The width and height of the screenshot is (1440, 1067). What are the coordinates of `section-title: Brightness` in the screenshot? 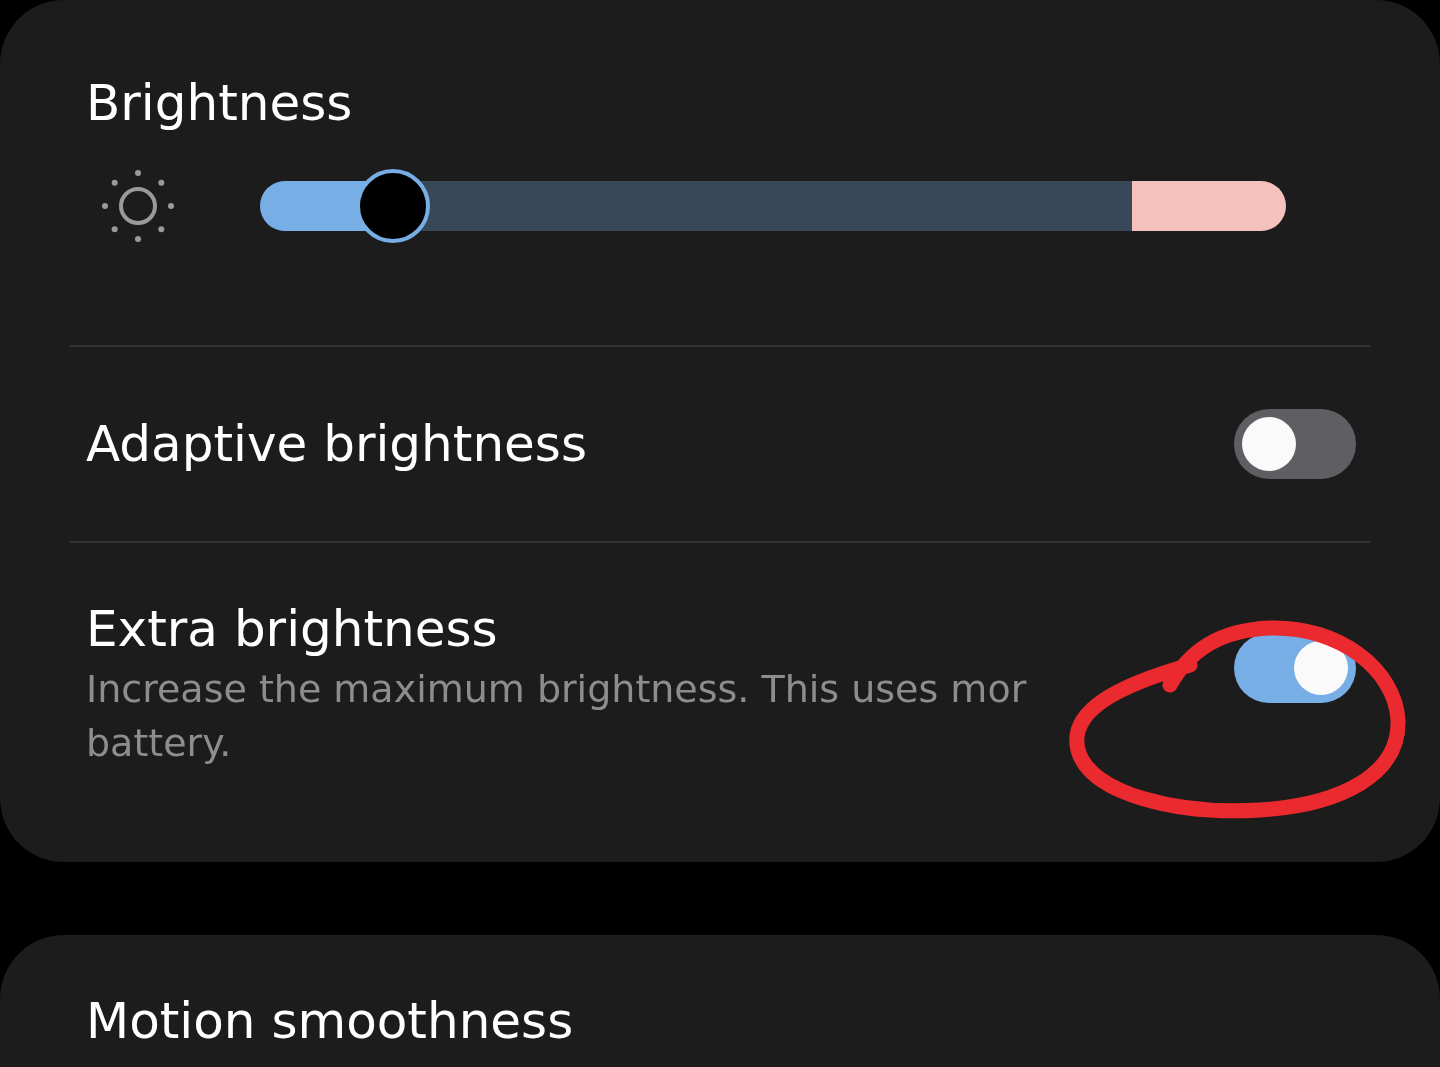 It's located at (219, 103).